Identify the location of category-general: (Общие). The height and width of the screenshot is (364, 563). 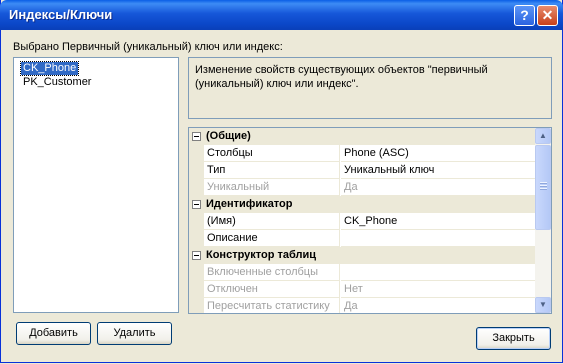
(362, 136).